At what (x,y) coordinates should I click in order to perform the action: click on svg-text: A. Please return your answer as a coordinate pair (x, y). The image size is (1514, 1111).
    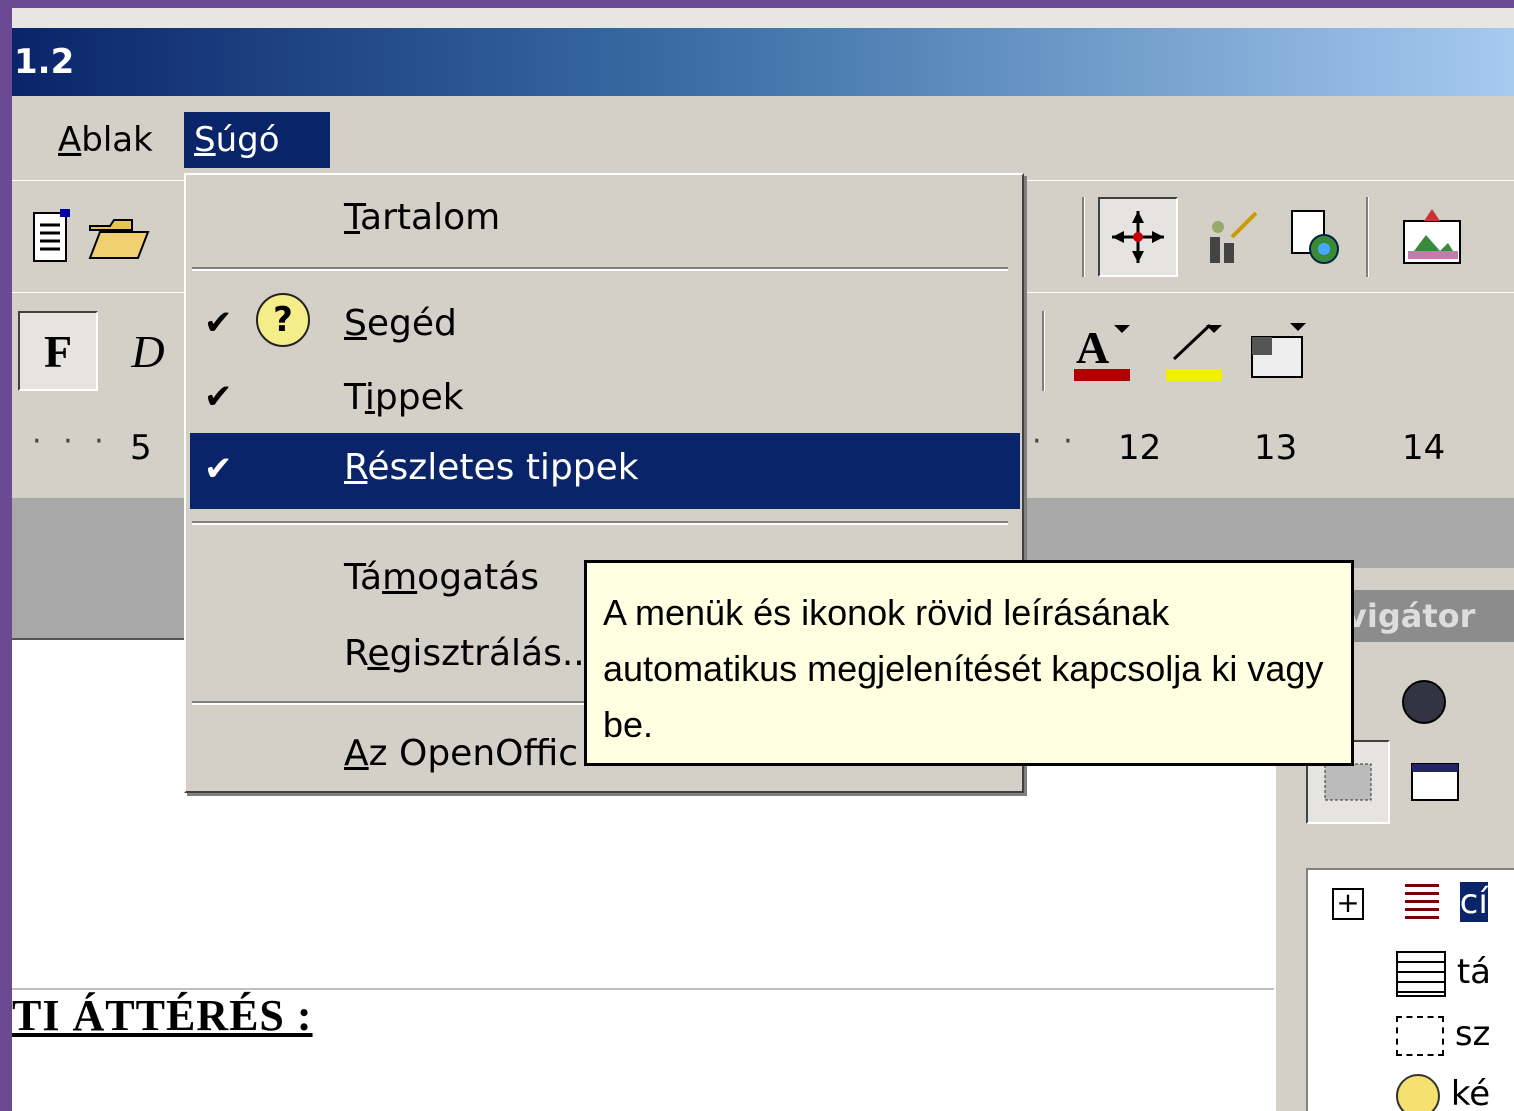
    Looking at the image, I should click on (1092, 347).